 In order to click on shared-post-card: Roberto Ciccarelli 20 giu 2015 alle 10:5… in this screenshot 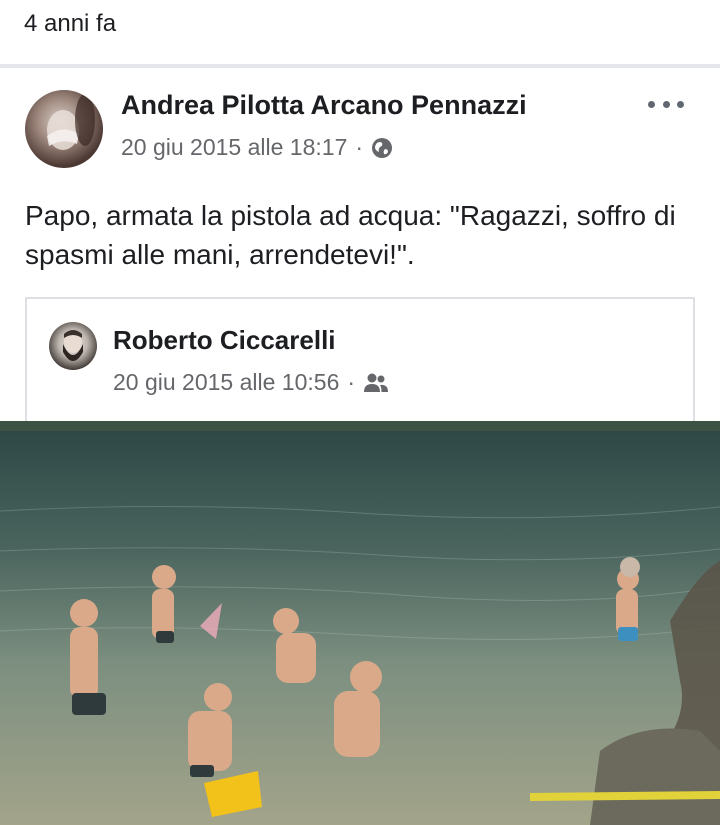, I will do `click(360, 359)`.